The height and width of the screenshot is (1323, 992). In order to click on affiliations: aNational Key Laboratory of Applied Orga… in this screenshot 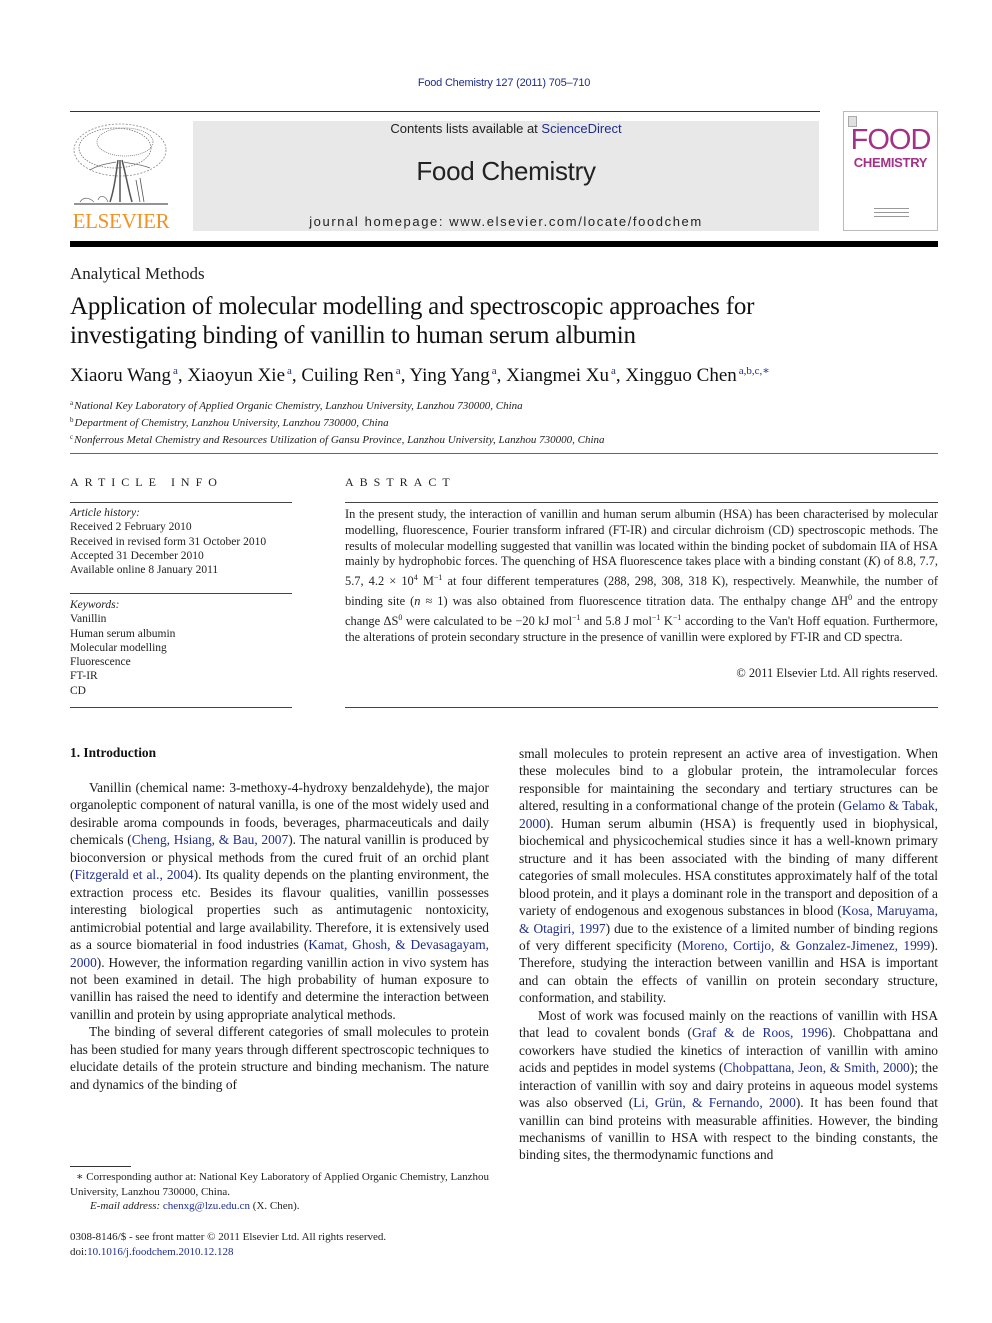, I will do `click(337, 421)`.